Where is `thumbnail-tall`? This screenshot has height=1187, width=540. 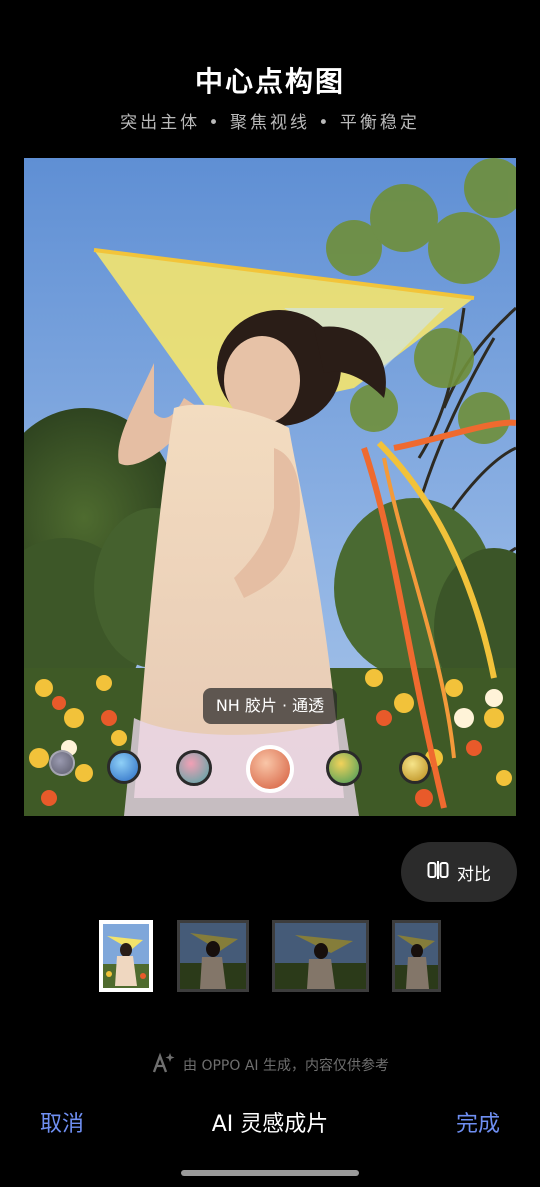 thumbnail-tall is located at coordinates (416, 956).